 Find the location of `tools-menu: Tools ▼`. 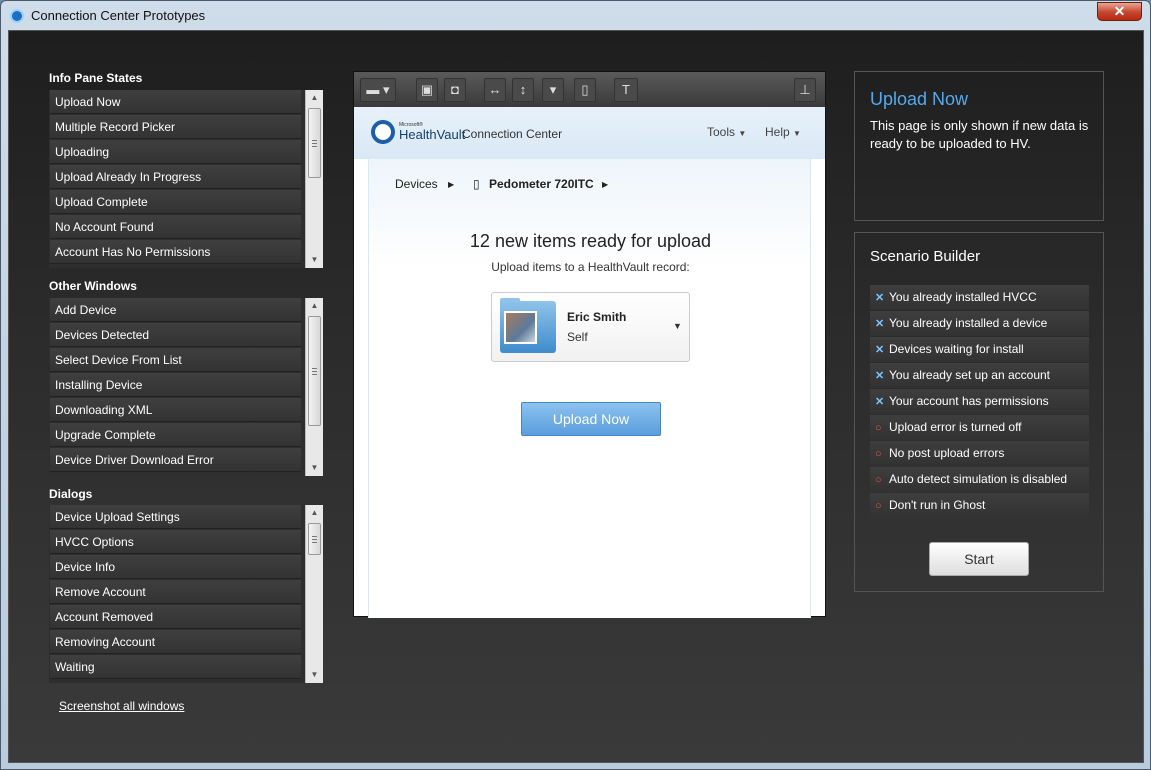

tools-menu: Tools ▼ is located at coordinates (726, 132).